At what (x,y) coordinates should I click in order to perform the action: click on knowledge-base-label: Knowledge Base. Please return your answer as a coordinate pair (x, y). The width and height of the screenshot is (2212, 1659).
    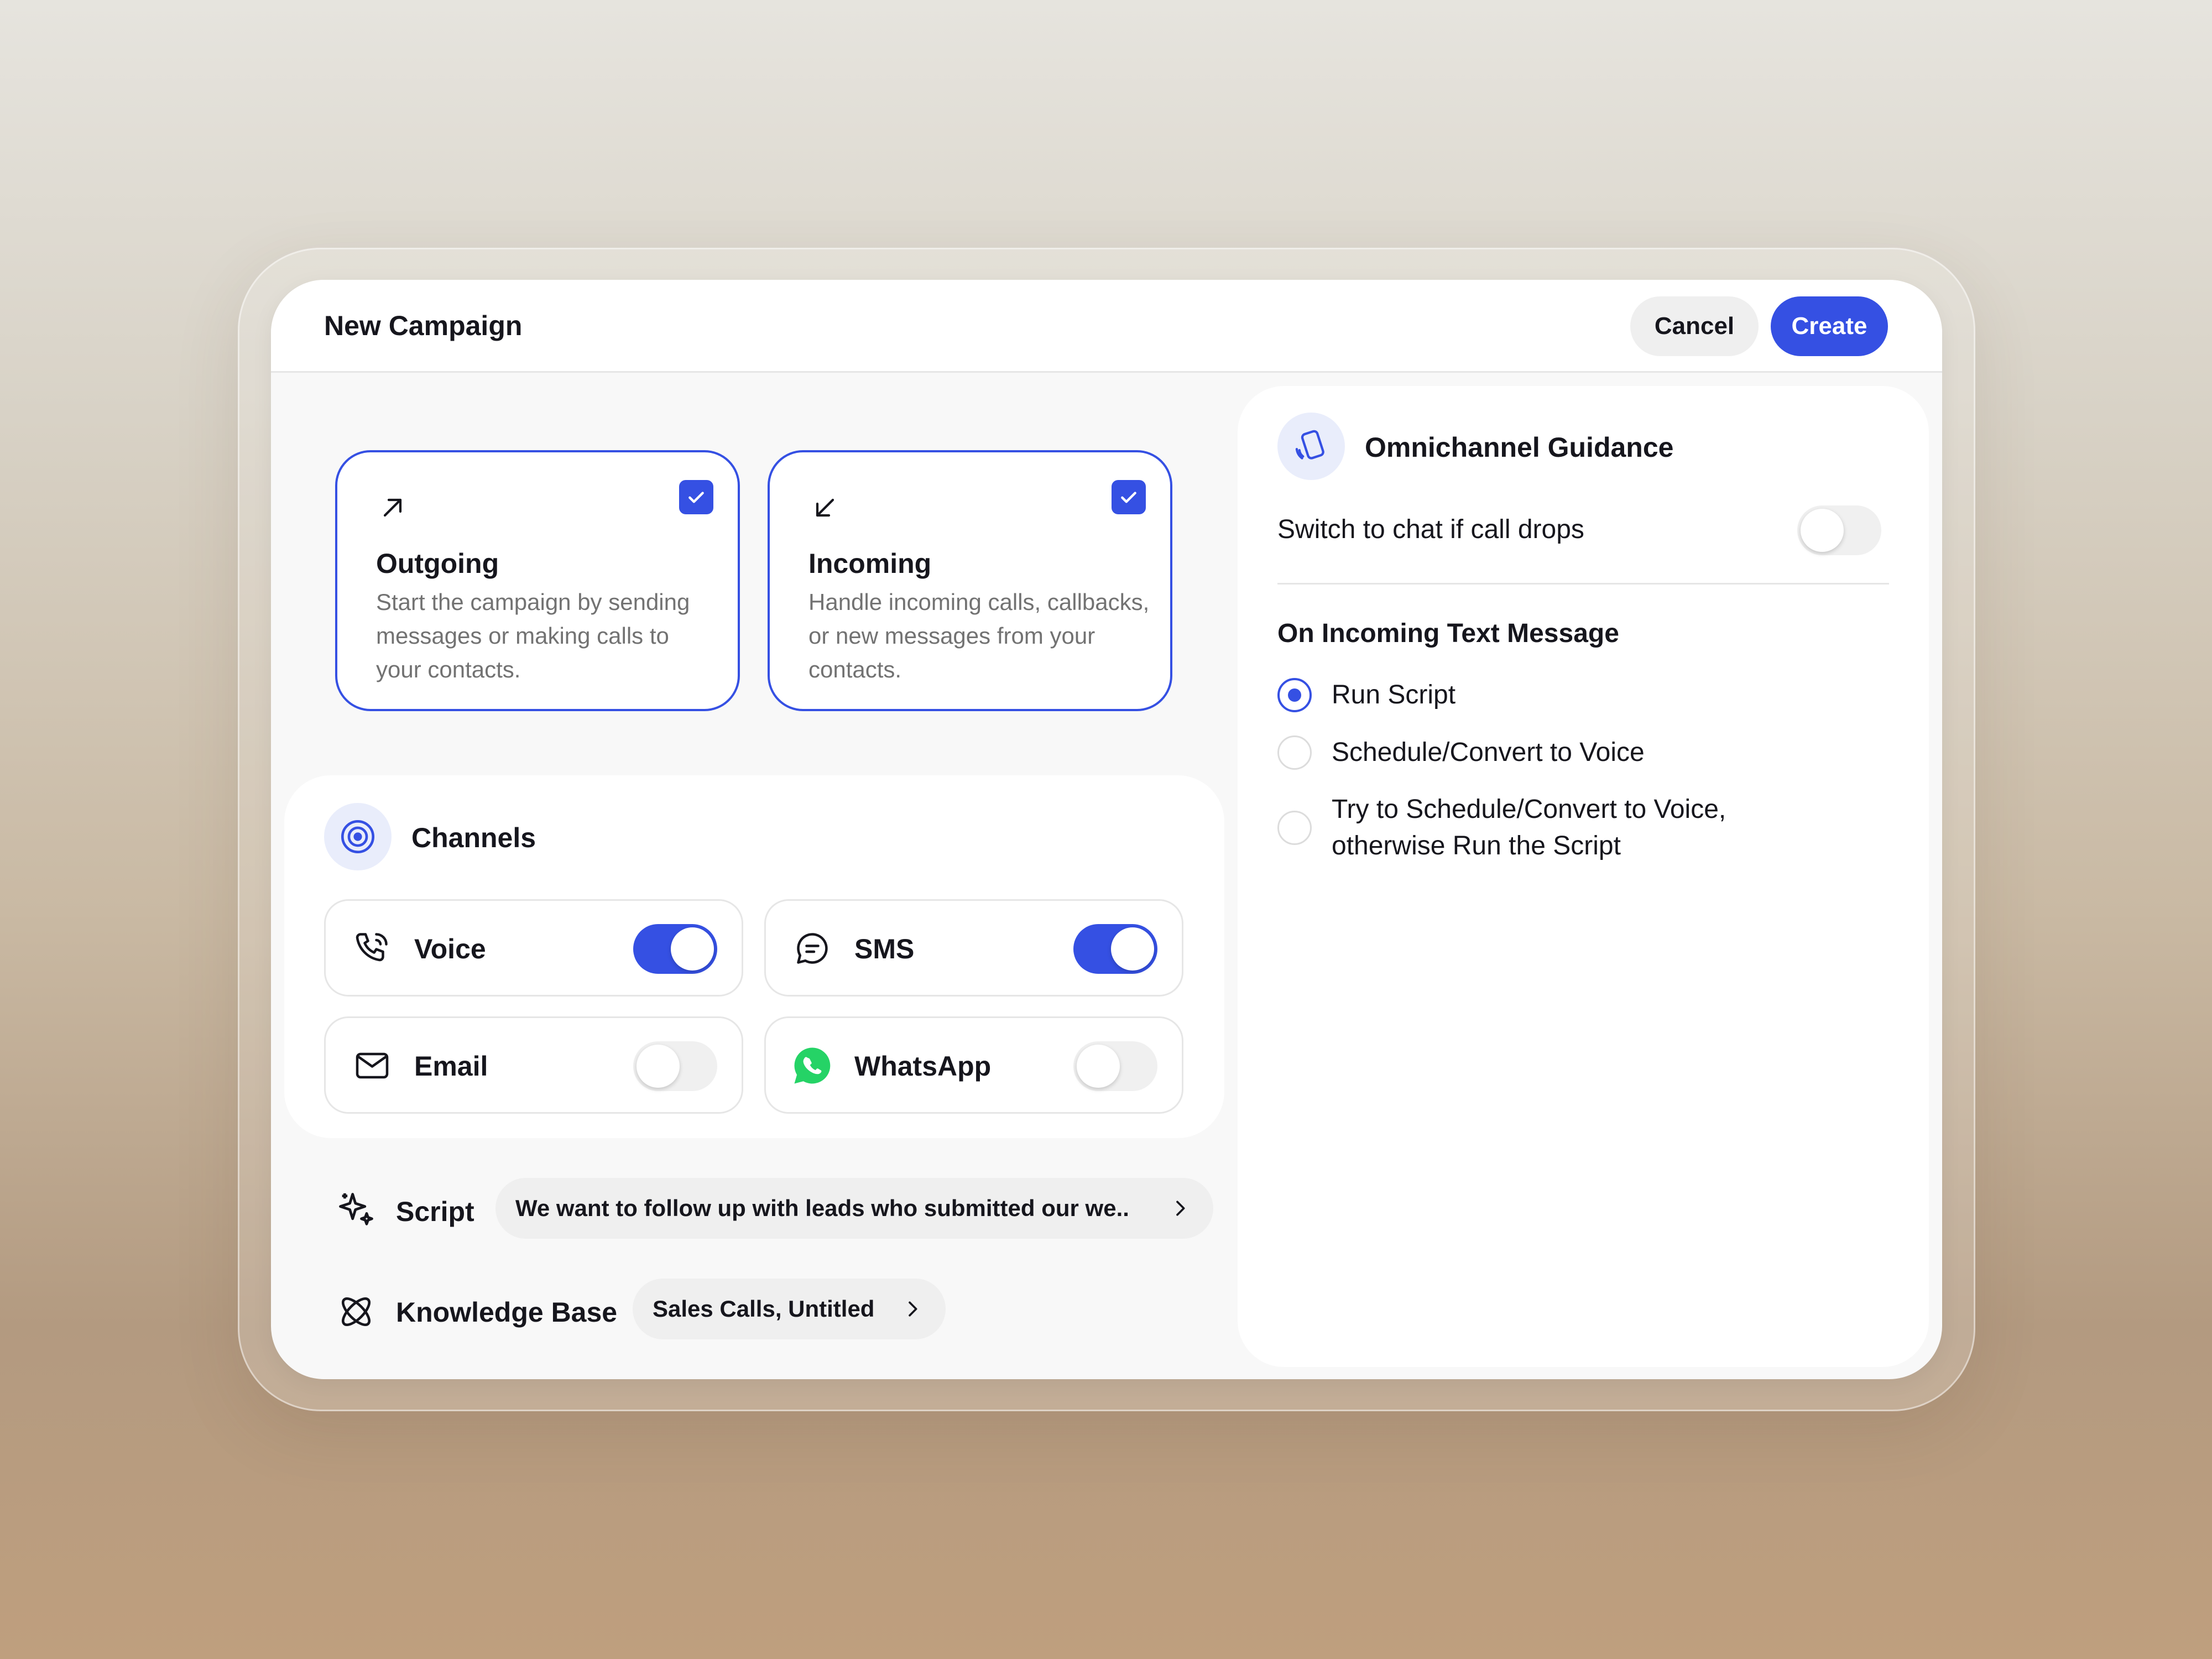
    Looking at the image, I should click on (507, 1313).